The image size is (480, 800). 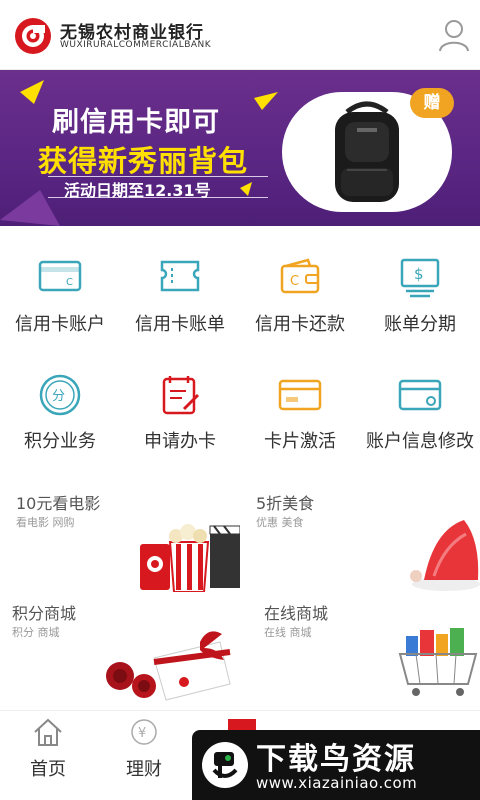 I want to click on promo-title: 积分商城, so click(x=44, y=613).